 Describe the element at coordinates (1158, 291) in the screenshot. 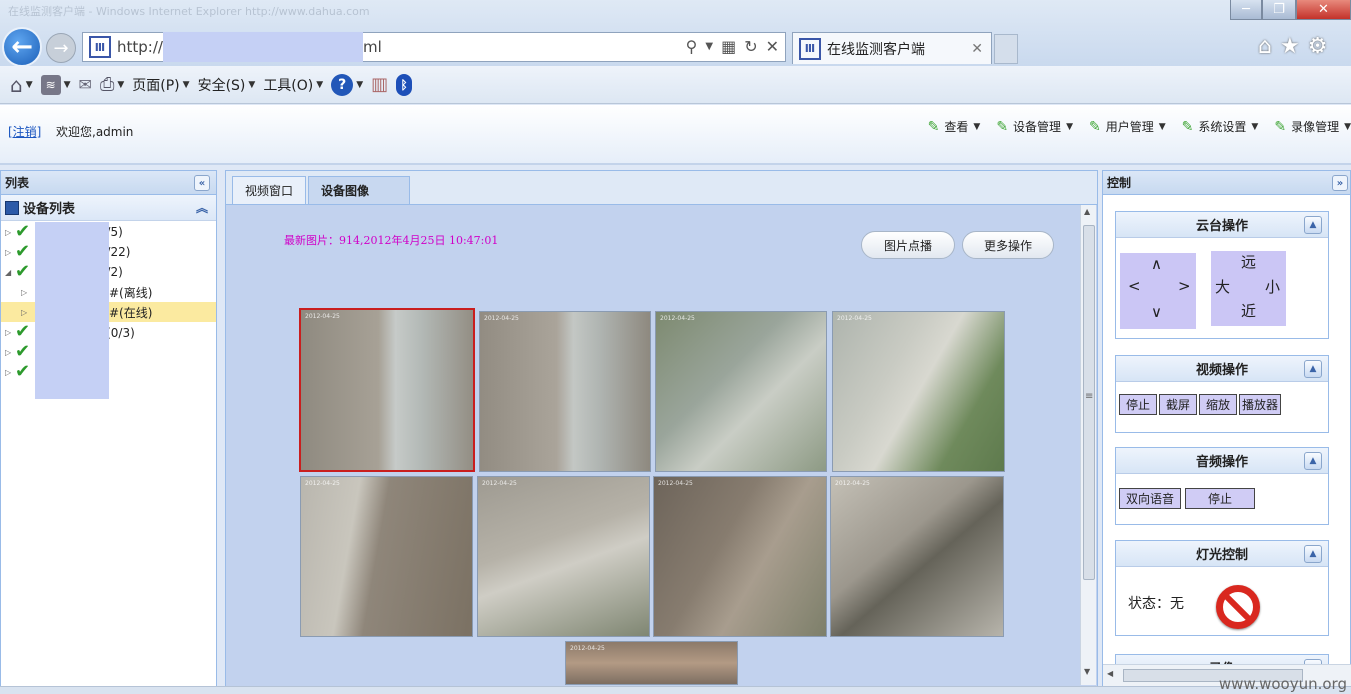

I see `ptz-direction-pad: ∧ < > ∨` at that location.